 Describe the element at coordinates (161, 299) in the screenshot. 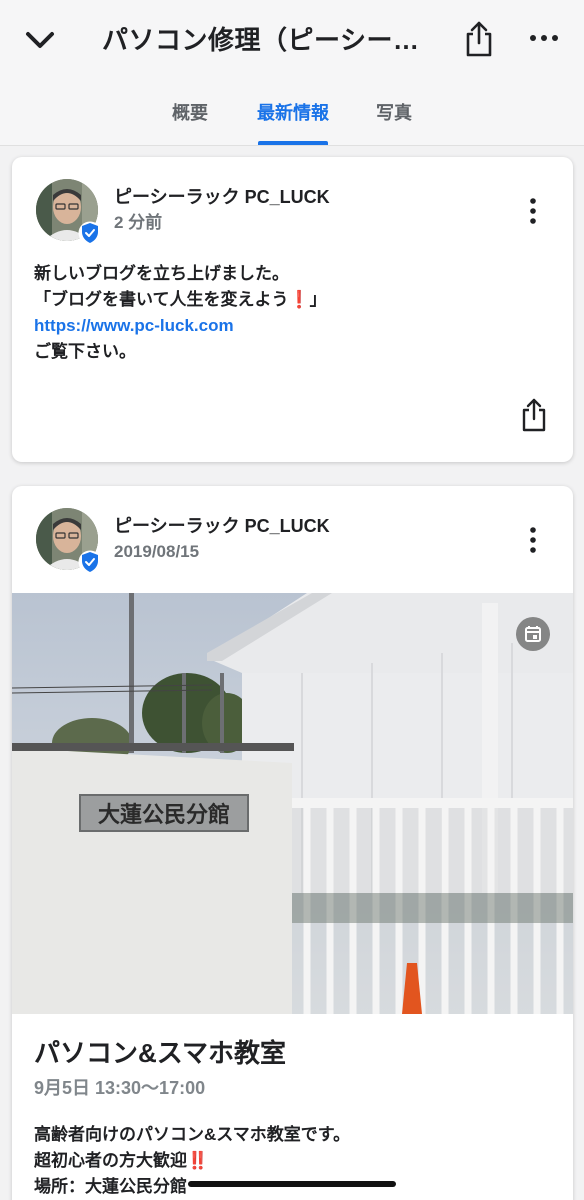

I see `post-line-text: 「ブログを書いて人生を変えよう` at that location.